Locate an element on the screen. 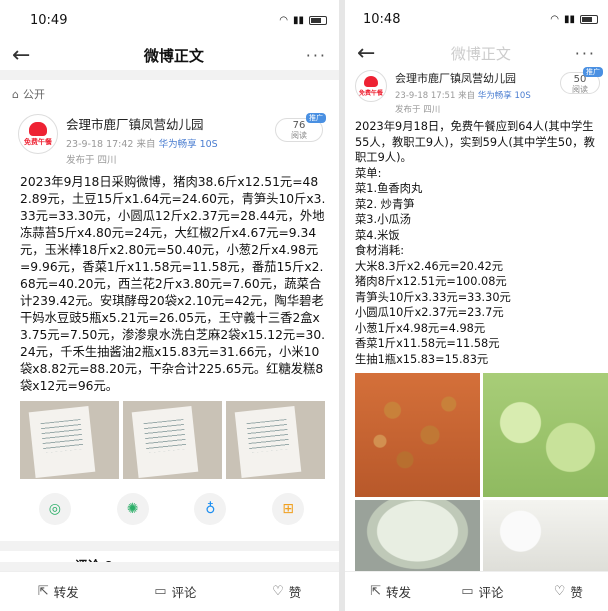  post-date: 23-9-18 17:51 is located at coordinates (425, 96).